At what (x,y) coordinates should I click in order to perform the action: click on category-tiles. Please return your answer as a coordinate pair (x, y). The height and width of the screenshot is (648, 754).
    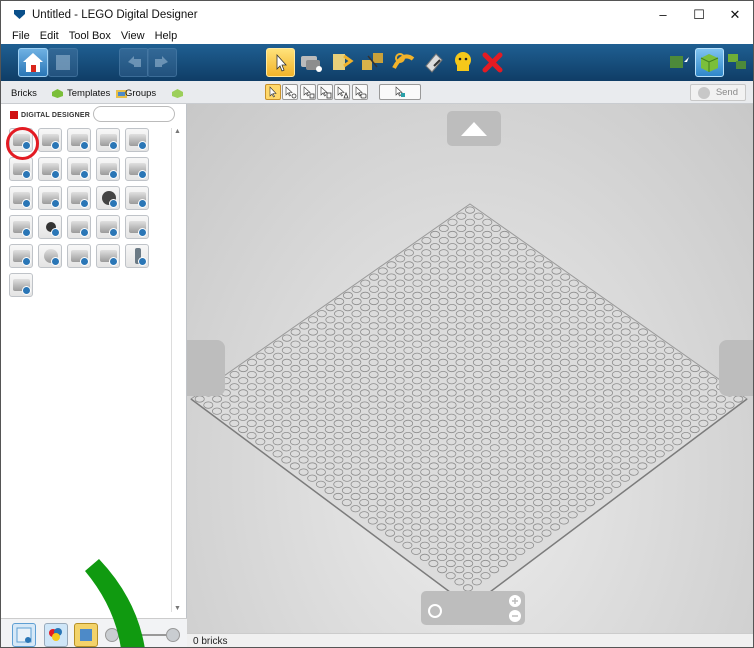
    Looking at the image, I should click on (79, 169).